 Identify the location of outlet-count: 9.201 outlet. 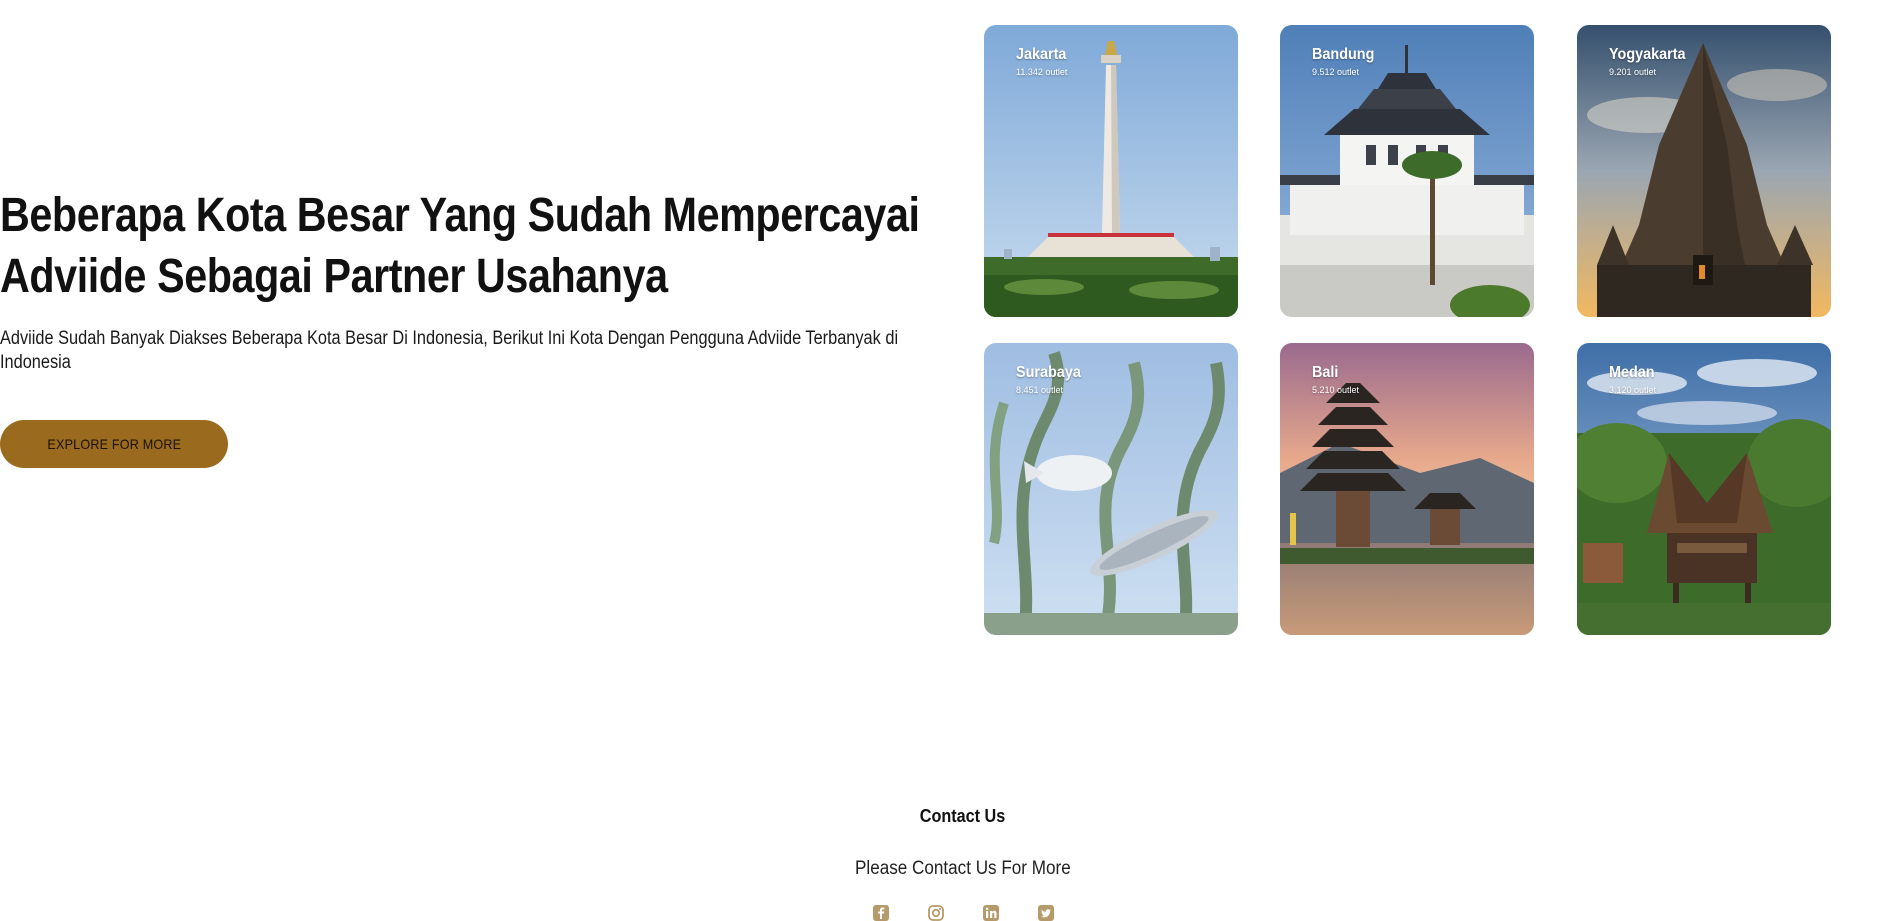
(1633, 72).